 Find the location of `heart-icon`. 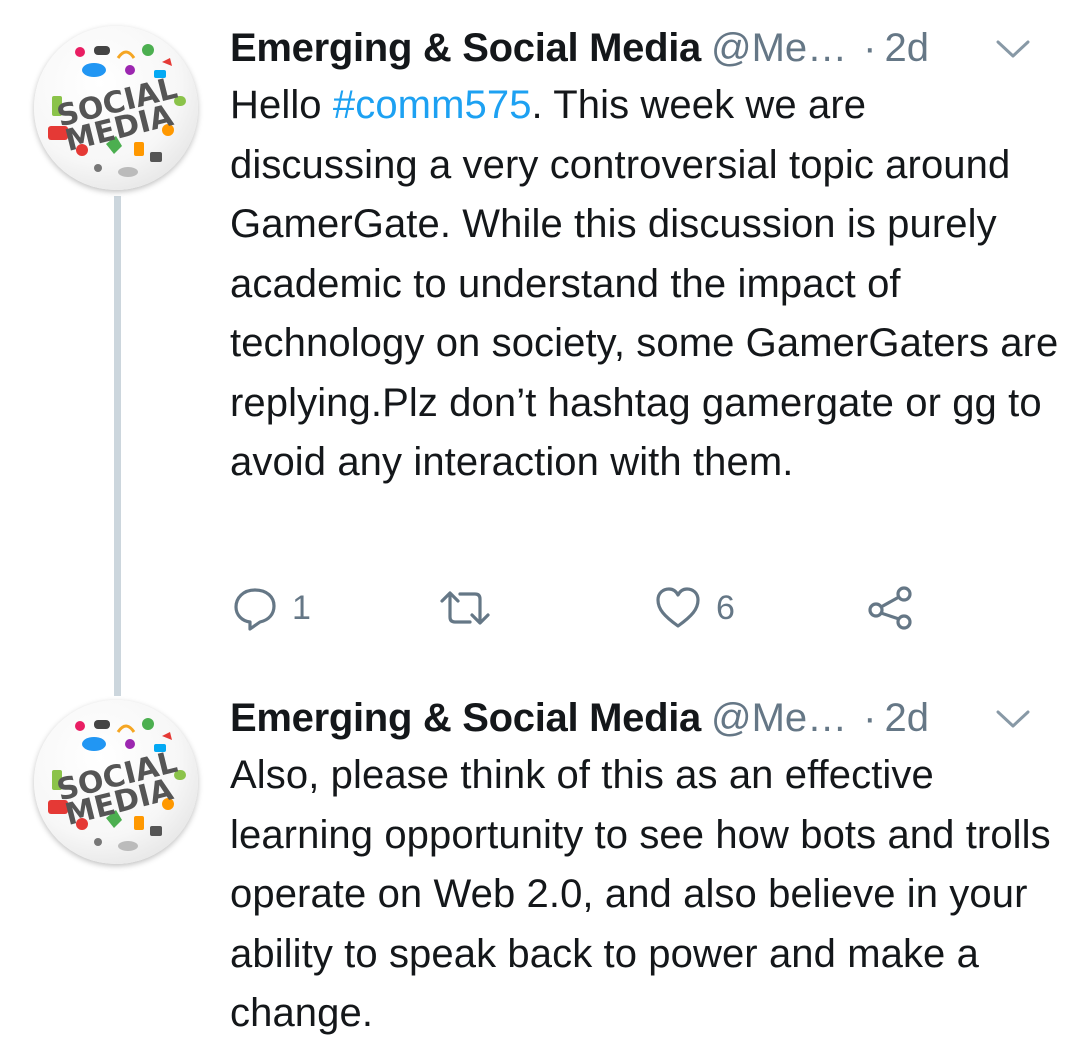

heart-icon is located at coordinates (678, 607).